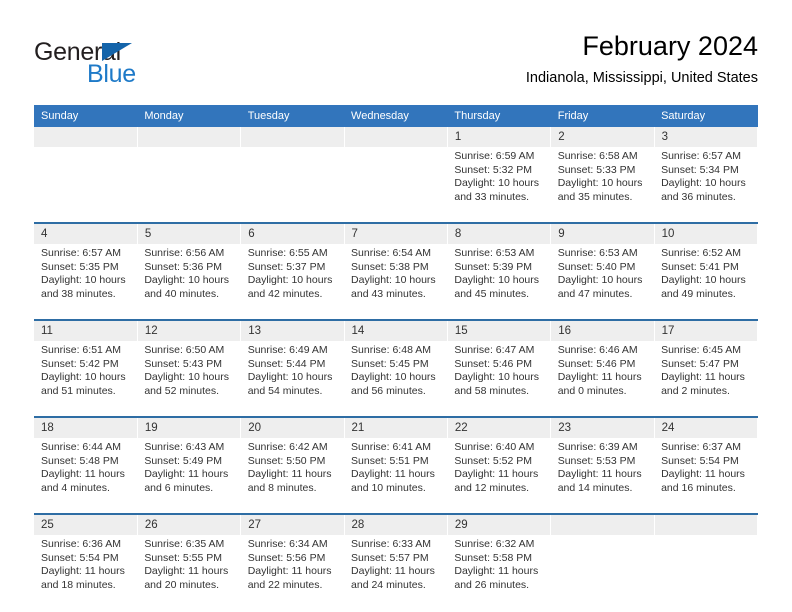 Image resolution: width=792 pixels, height=612 pixels. I want to click on day-number-cell: 23, so click(602, 427).